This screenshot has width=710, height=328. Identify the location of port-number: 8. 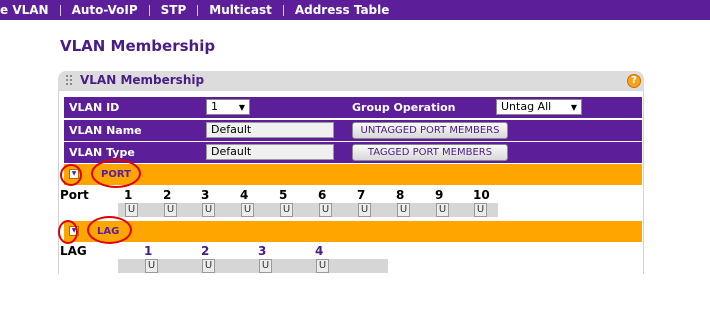
(400, 195).